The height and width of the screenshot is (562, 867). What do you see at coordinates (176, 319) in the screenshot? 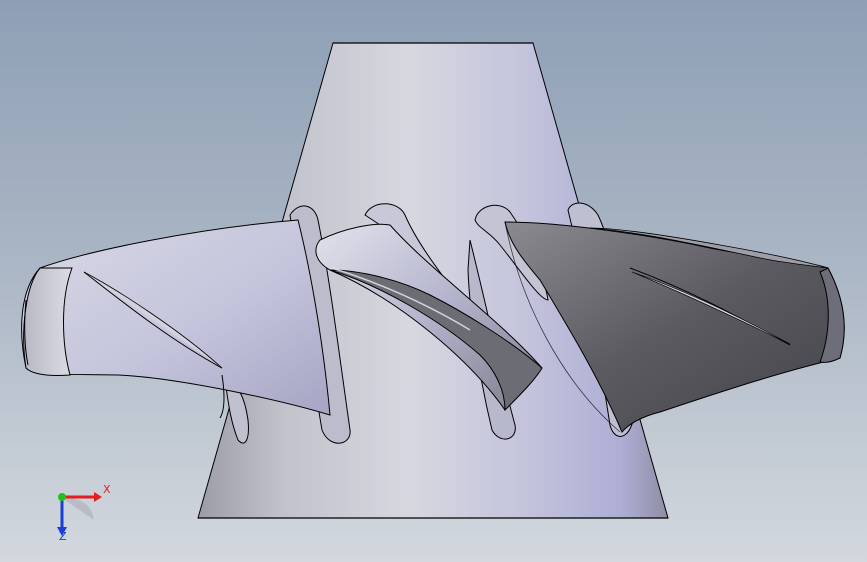
I see `blade-left` at bounding box center [176, 319].